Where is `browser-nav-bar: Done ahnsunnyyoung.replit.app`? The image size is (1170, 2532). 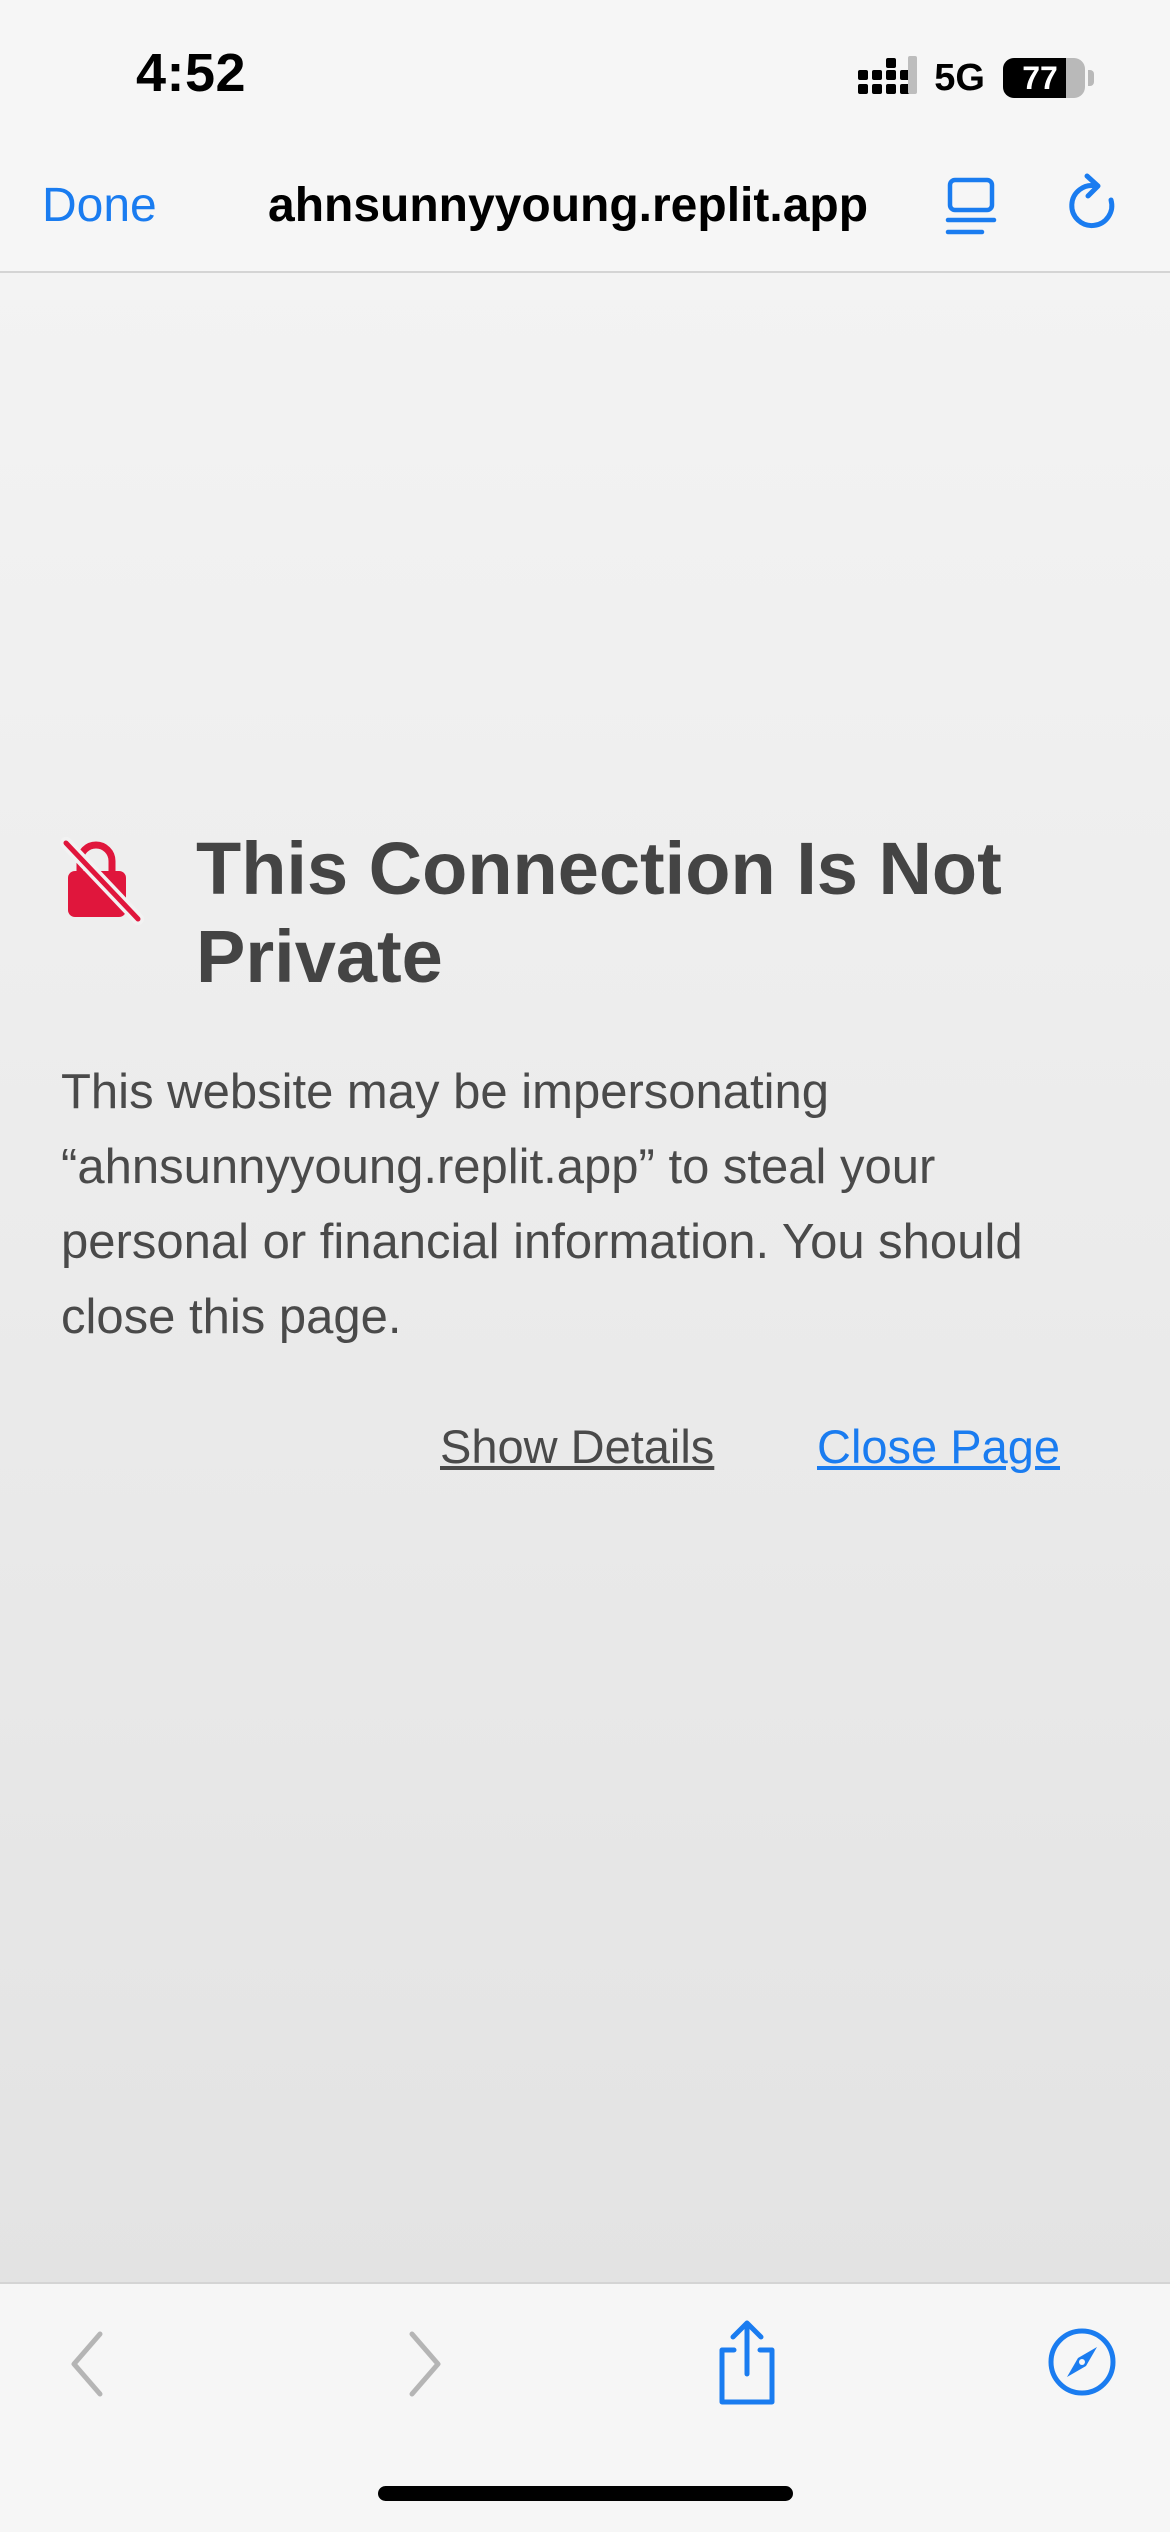 browser-nav-bar: Done ahnsunnyyoung.replit.app is located at coordinates (585, 206).